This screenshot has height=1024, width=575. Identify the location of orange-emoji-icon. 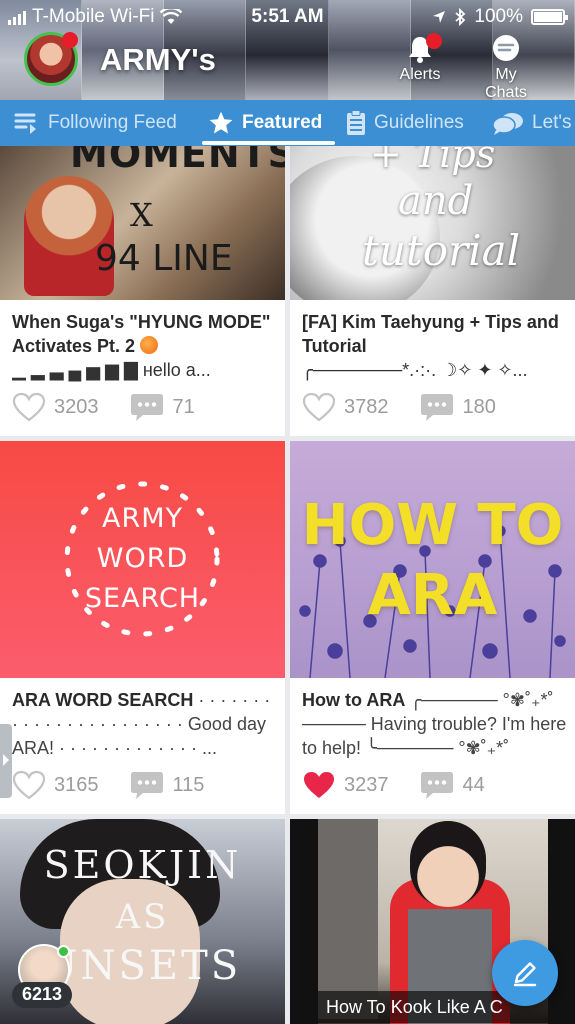
(149, 345).